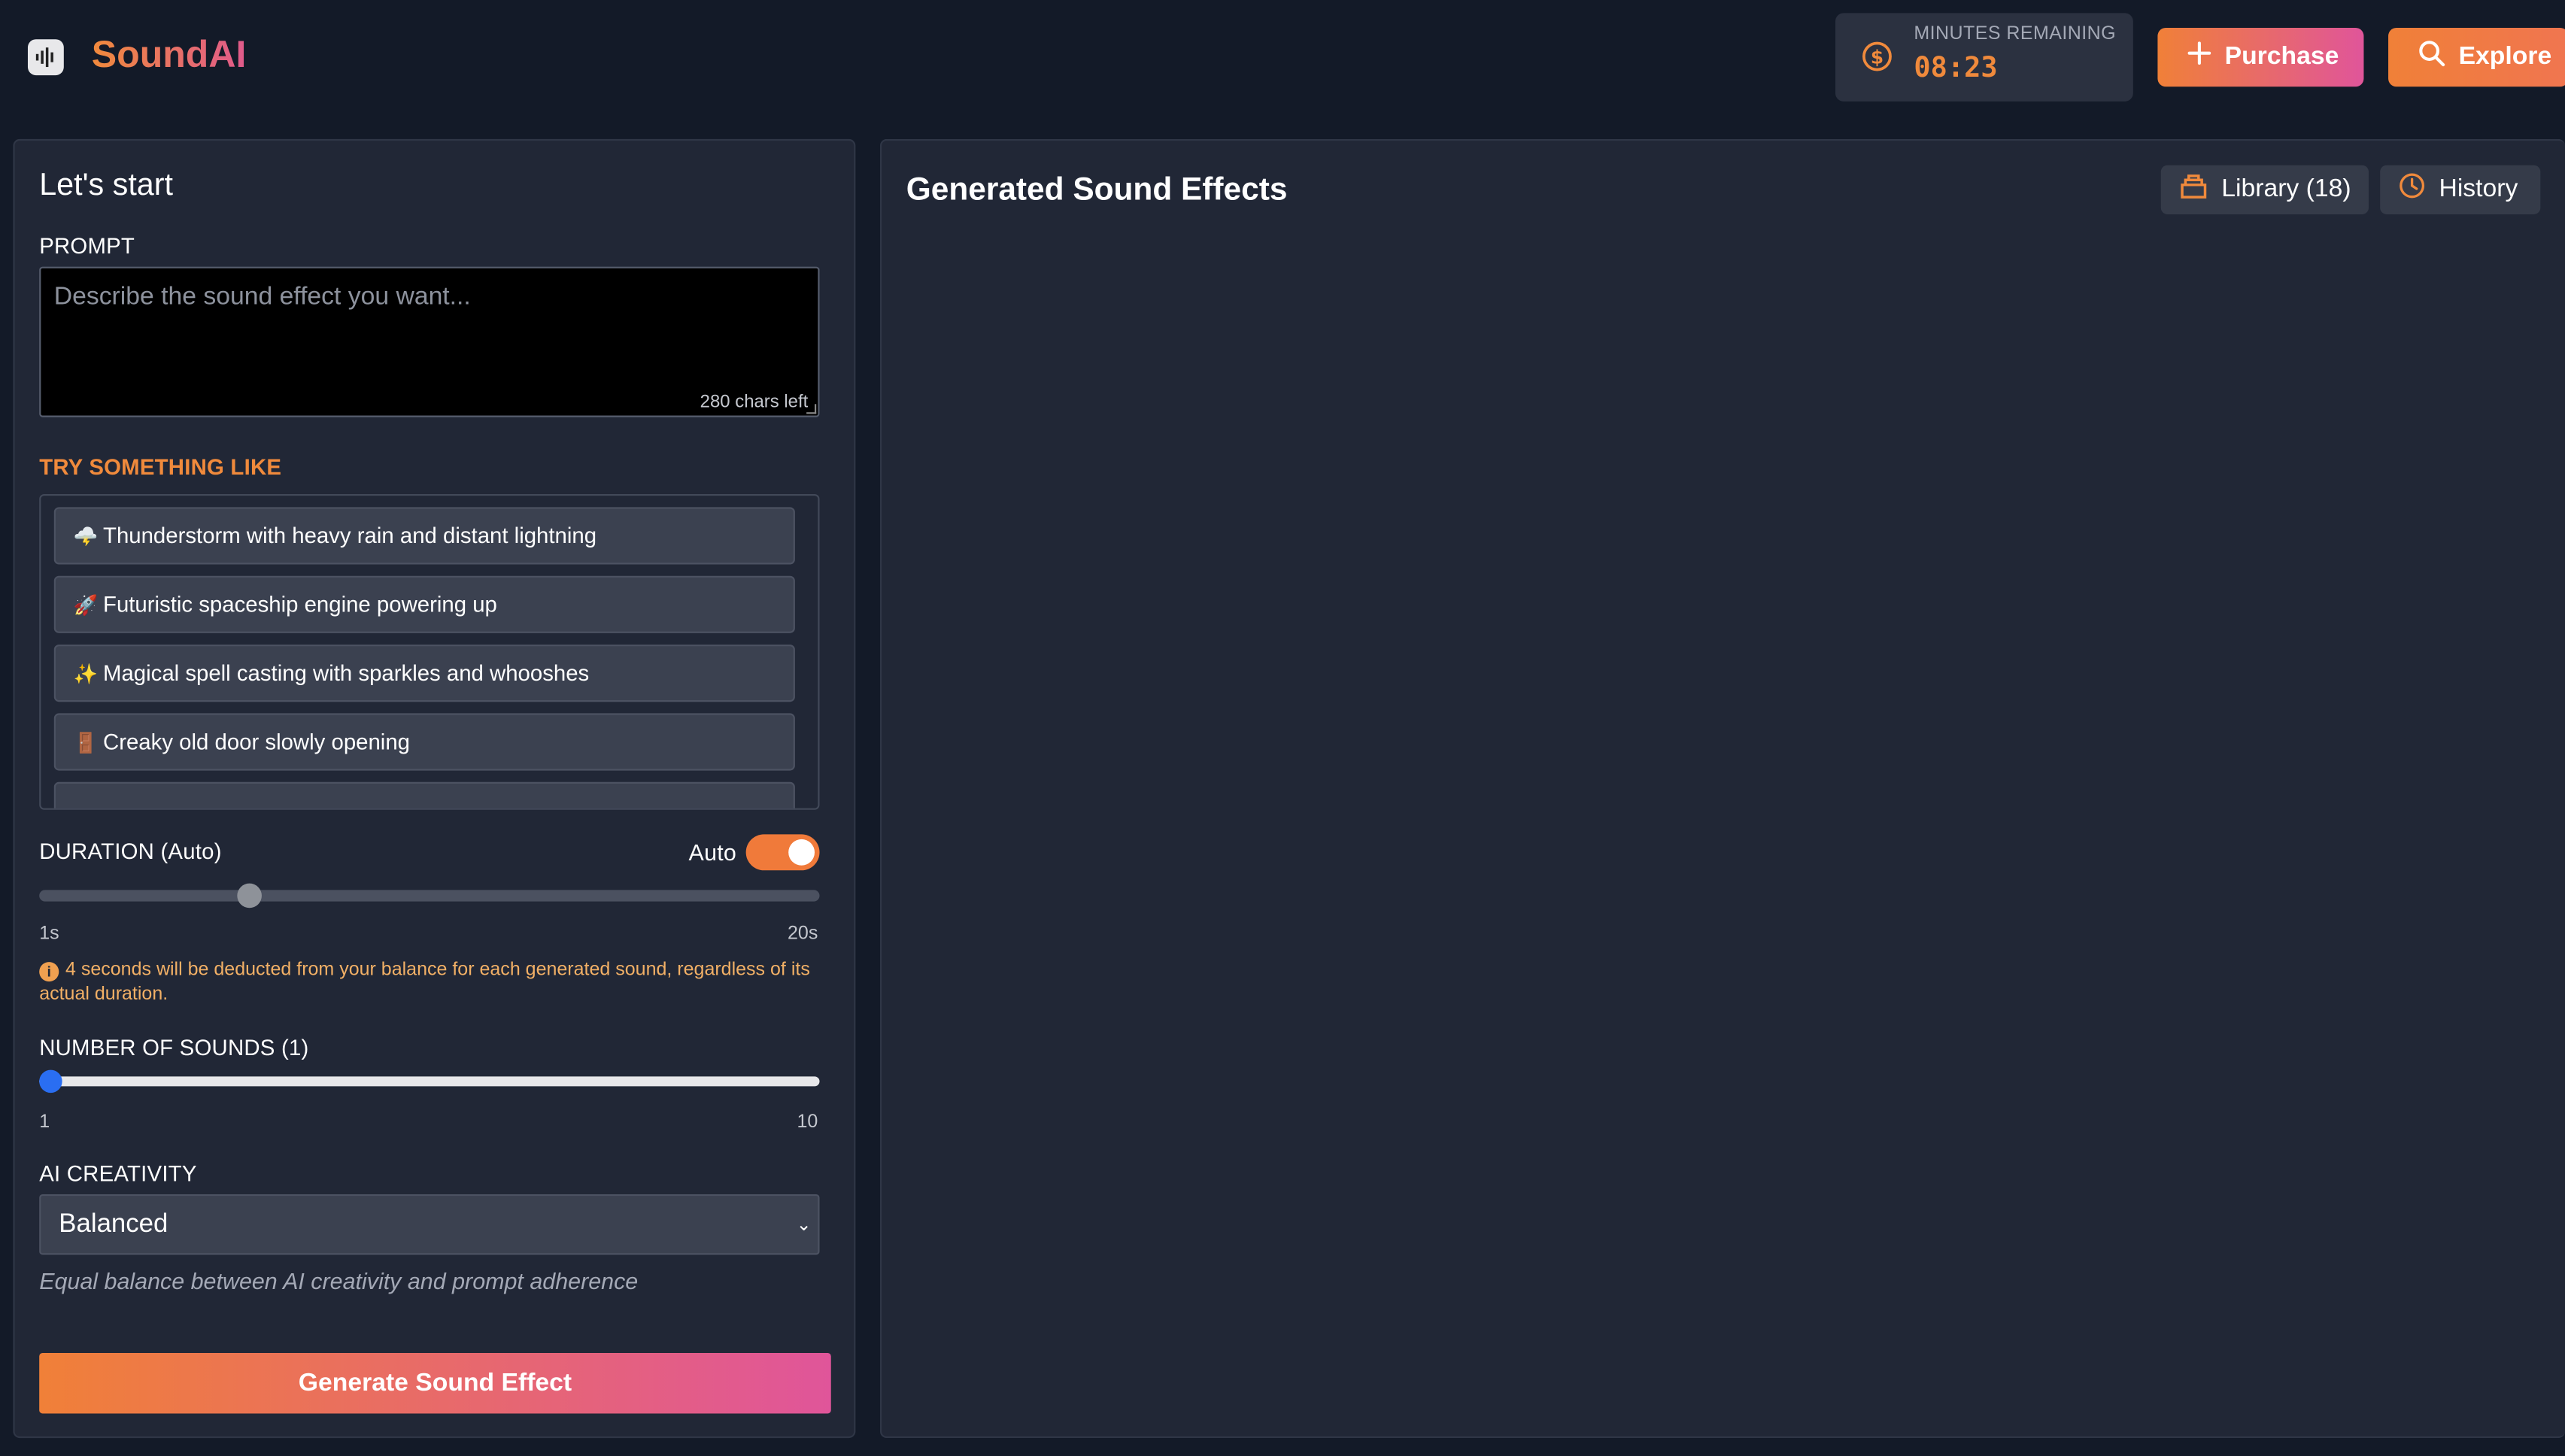 The width and height of the screenshot is (2565, 1456). I want to click on generate-button: Generate Sound Effect, so click(435, 1383).